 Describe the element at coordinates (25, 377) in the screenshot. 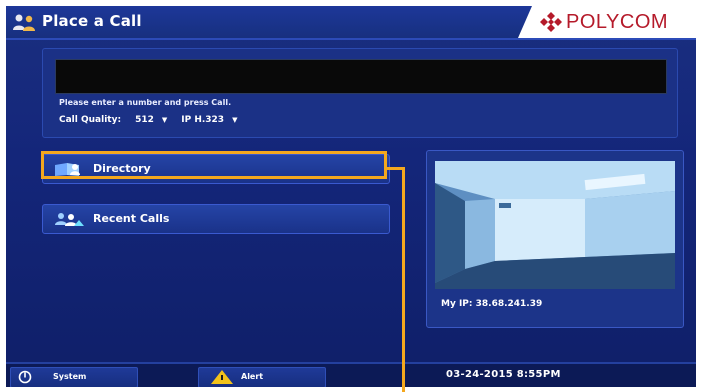

I see `power-icon` at that location.